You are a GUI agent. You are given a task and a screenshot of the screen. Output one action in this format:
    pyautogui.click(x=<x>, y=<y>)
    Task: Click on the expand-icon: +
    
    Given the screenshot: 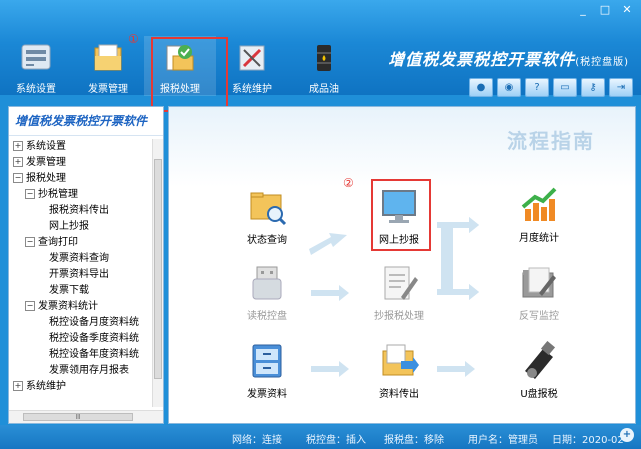 What is the action you would take?
    pyautogui.click(x=627, y=435)
    